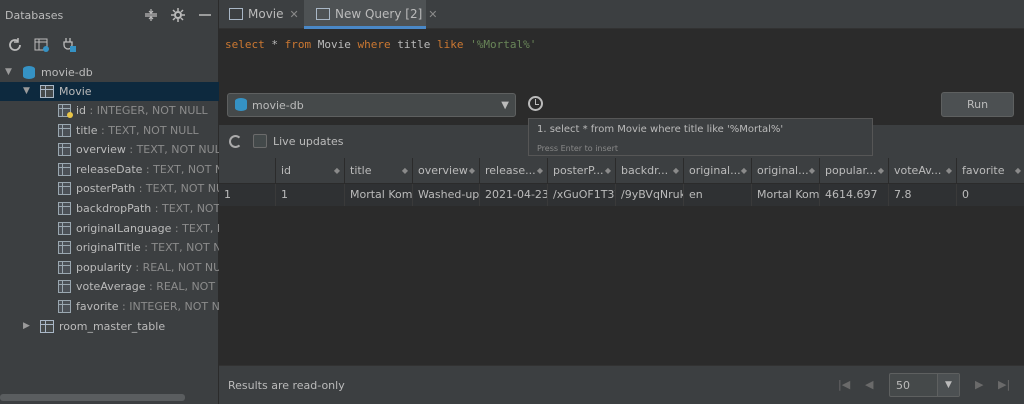 This screenshot has width=1024, height=404. I want to click on minimize-icon, so click(205, 15).